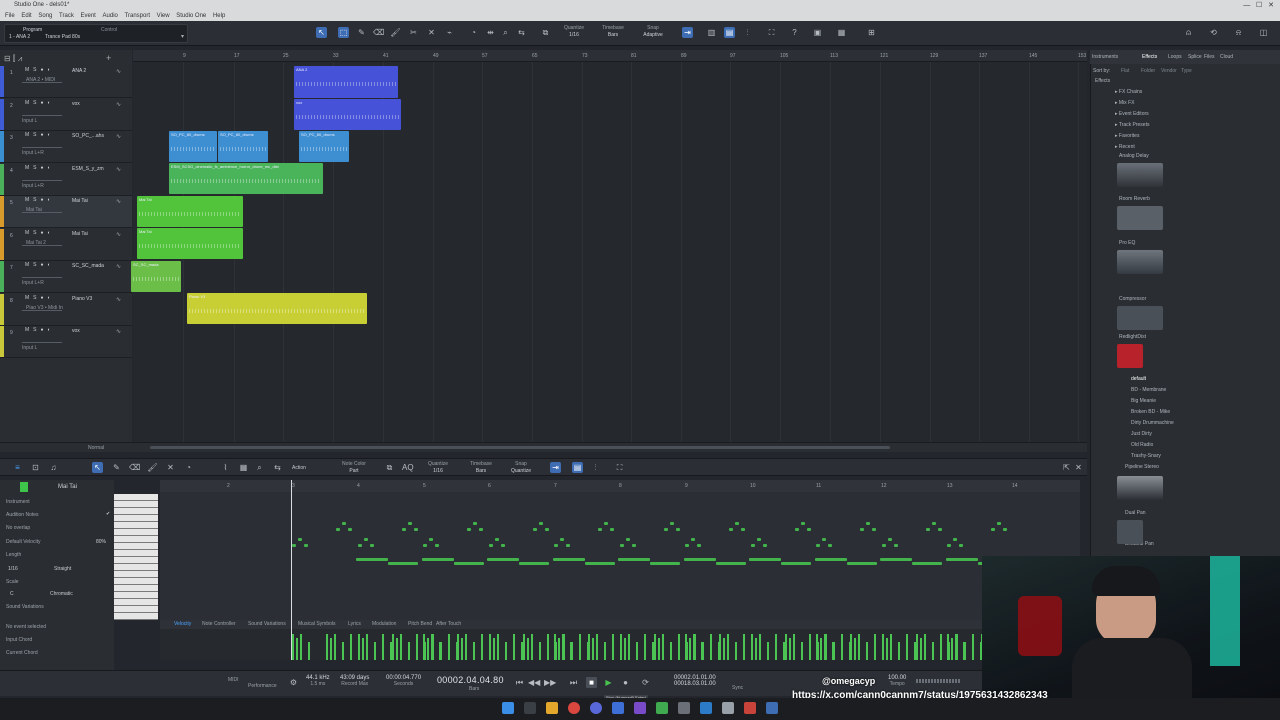 This screenshot has width=1280, height=720. What do you see at coordinates (771, 32) in the screenshot?
I see `fullscreen-icon: ⛶` at bounding box center [771, 32].